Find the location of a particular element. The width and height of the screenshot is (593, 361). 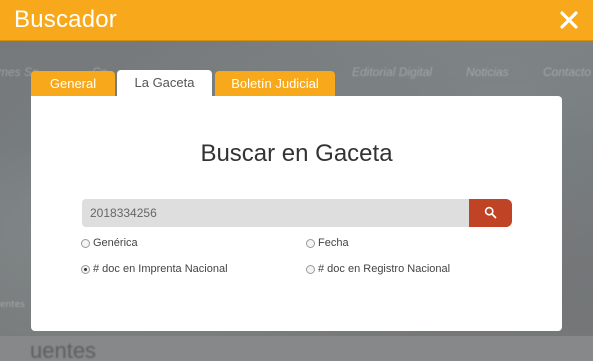

option-generica: Genérica is located at coordinates (109, 243).